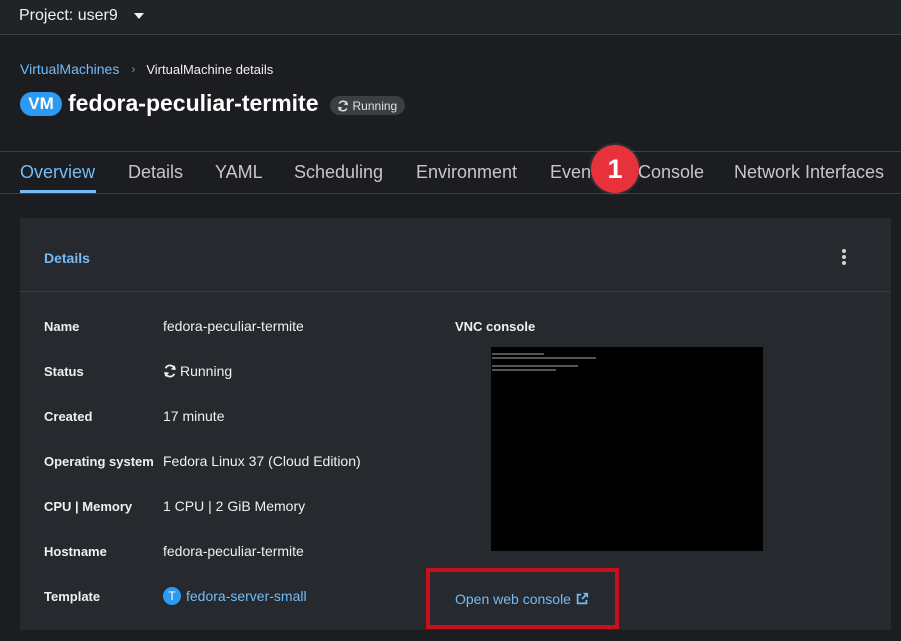 The height and width of the screenshot is (641, 901). I want to click on card-header: Details, so click(455, 255).